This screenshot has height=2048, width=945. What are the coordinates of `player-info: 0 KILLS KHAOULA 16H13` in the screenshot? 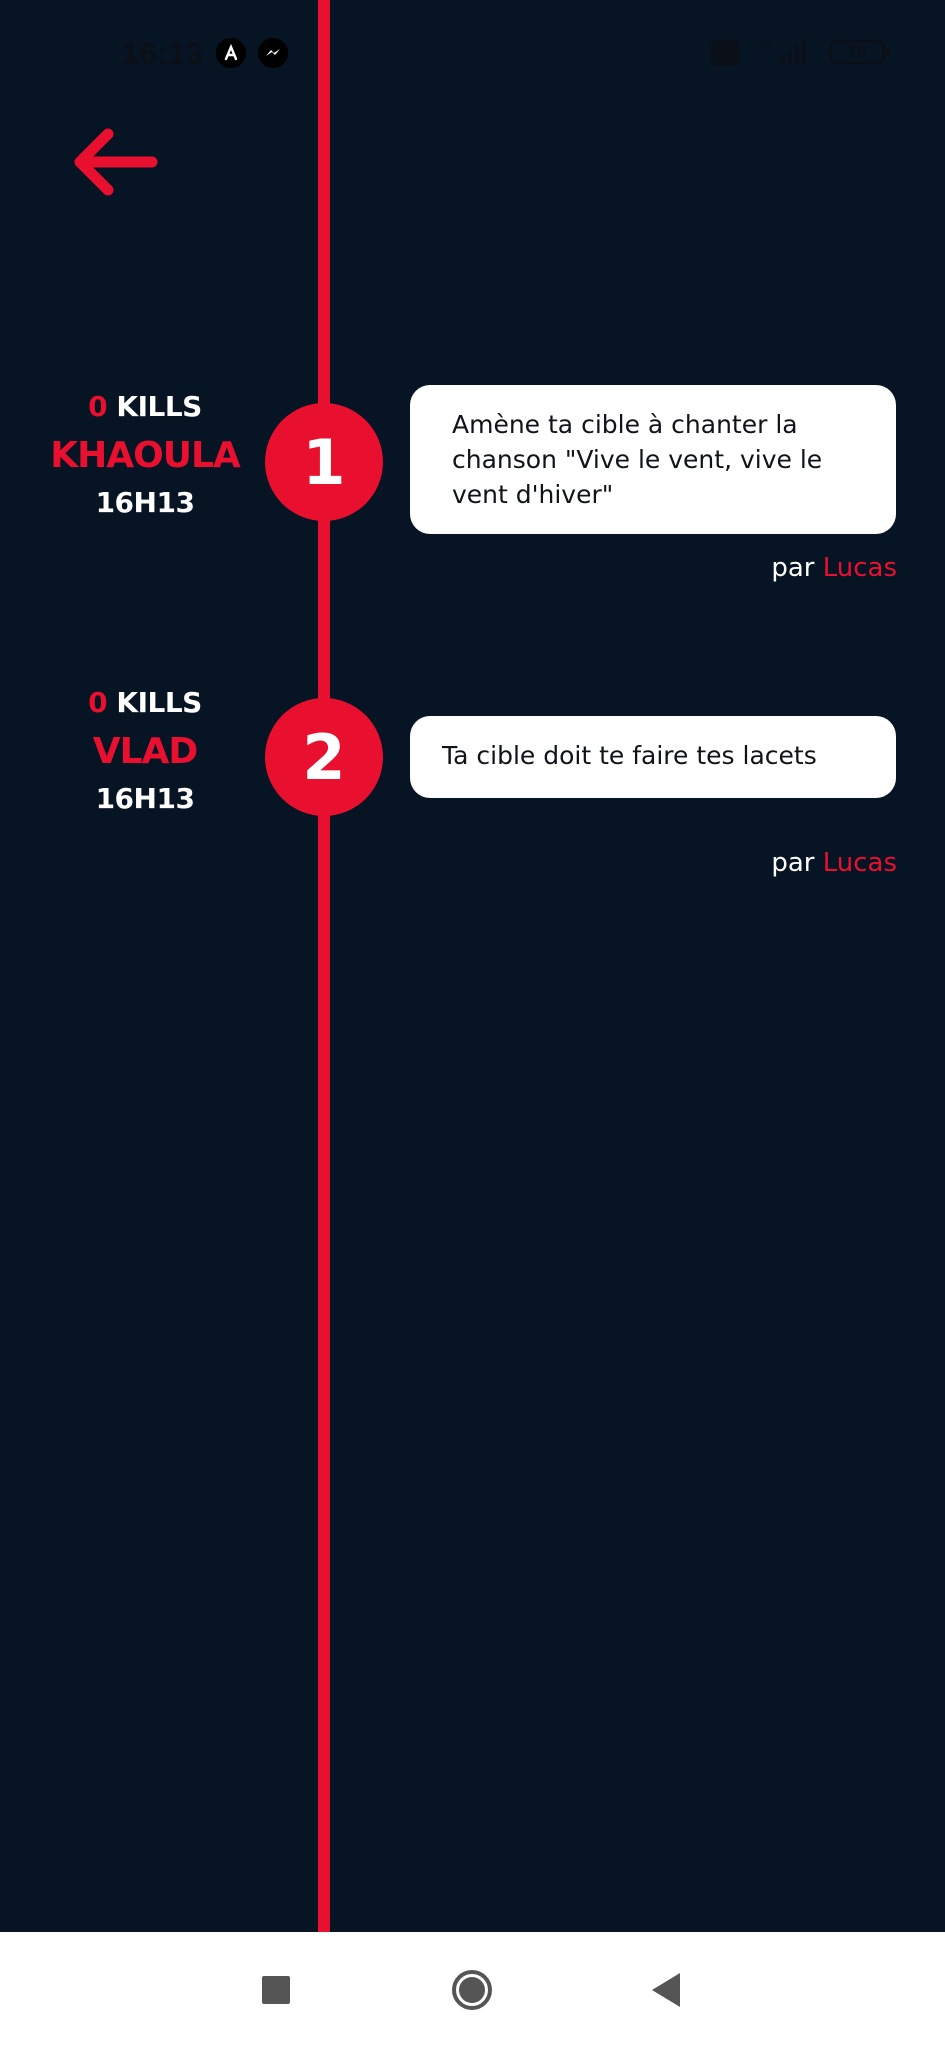 It's located at (145, 455).